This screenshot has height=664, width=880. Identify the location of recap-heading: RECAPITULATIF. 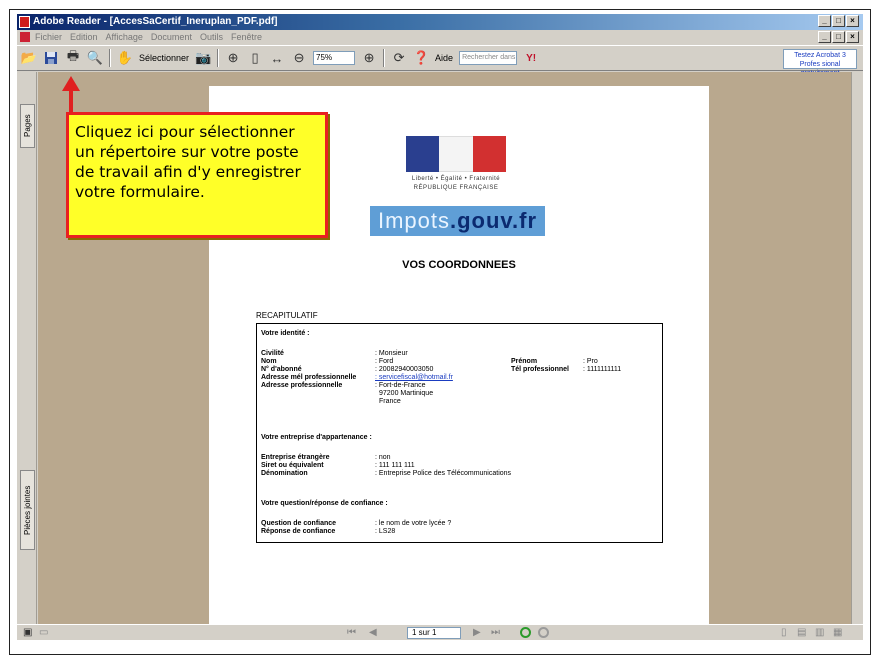
(287, 315).